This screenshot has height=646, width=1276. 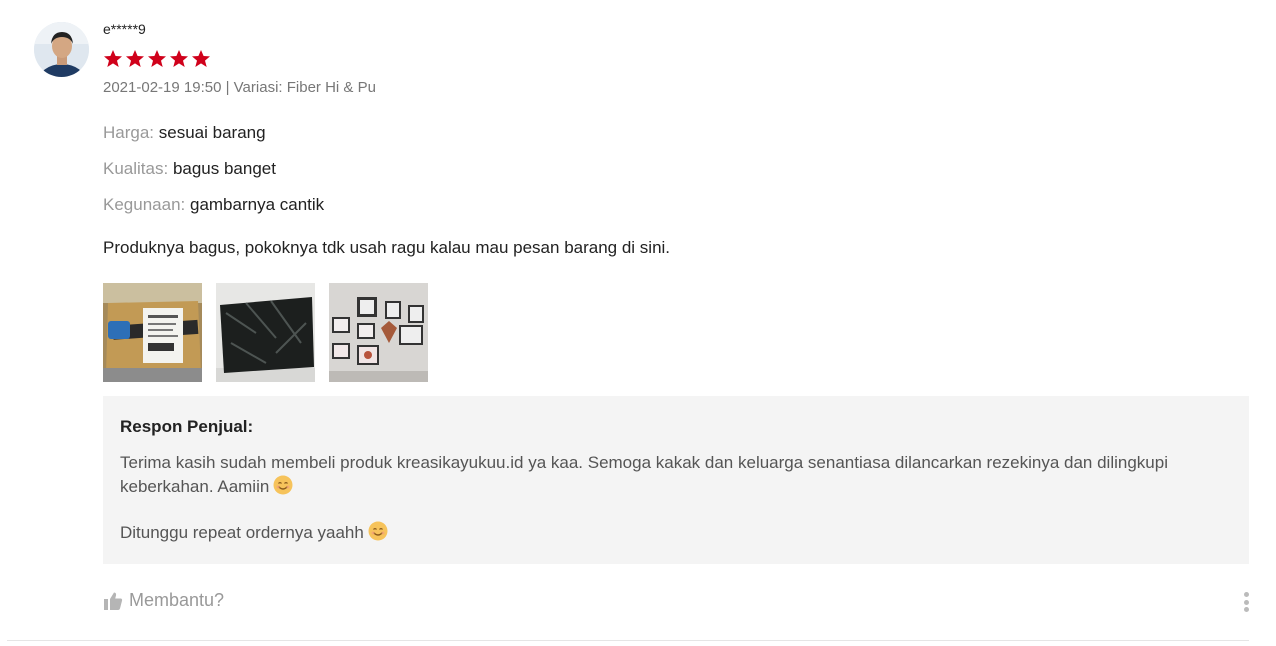 What do you see at coordinates (124, 29) in the screenshot?
I see `reviewer-name: e*****9` at bounding box center [124, 29].